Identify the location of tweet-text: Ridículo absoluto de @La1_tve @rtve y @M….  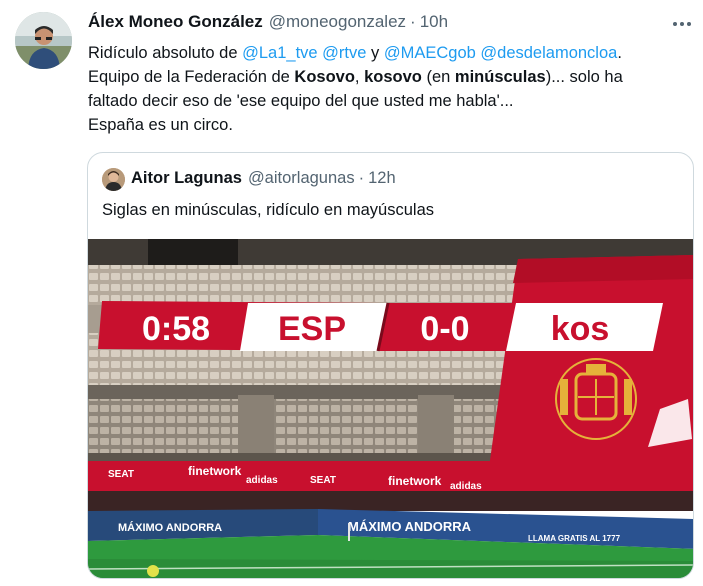
(388, 89).